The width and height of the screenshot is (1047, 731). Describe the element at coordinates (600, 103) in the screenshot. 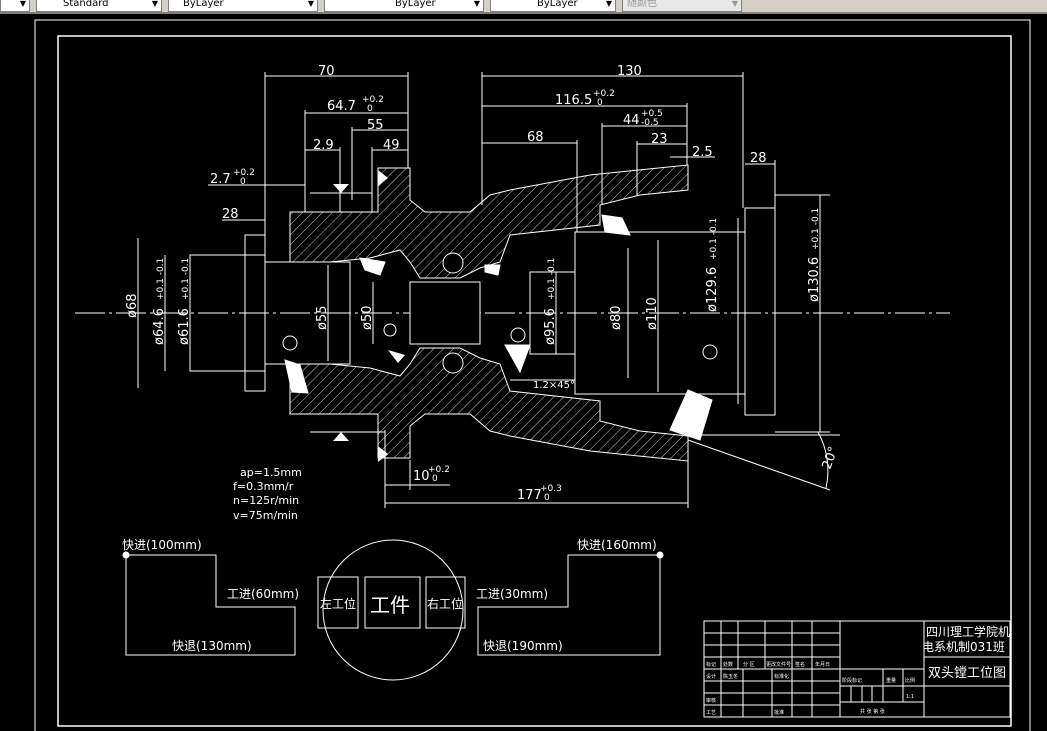

I see `dim-116-5-lower-tol: 0` at that location.